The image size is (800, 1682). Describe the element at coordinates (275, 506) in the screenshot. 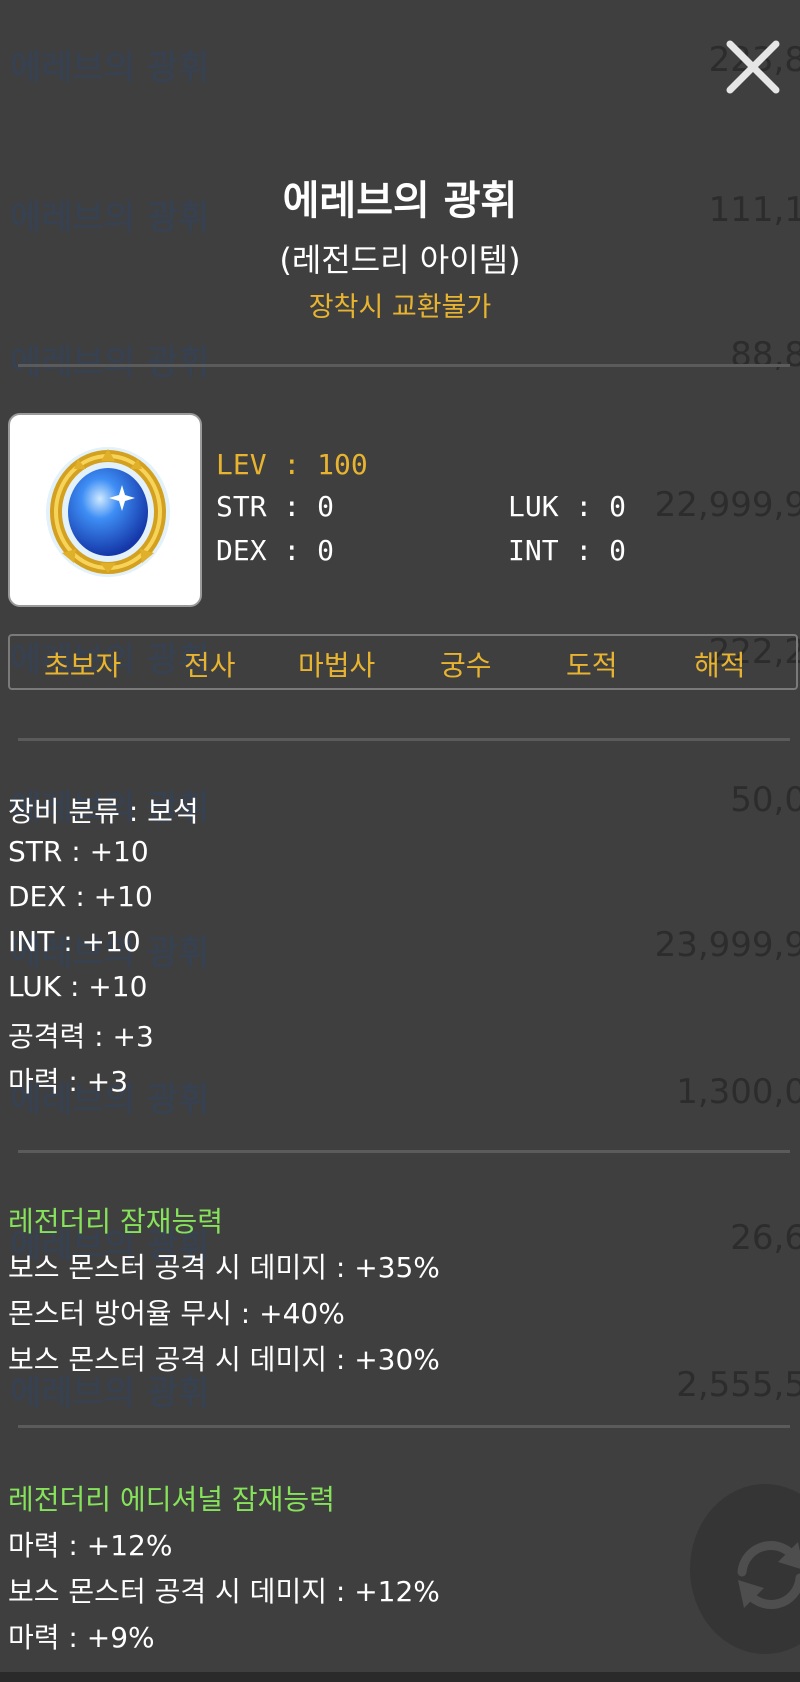

I see `req-str: STR : 0` at that location.